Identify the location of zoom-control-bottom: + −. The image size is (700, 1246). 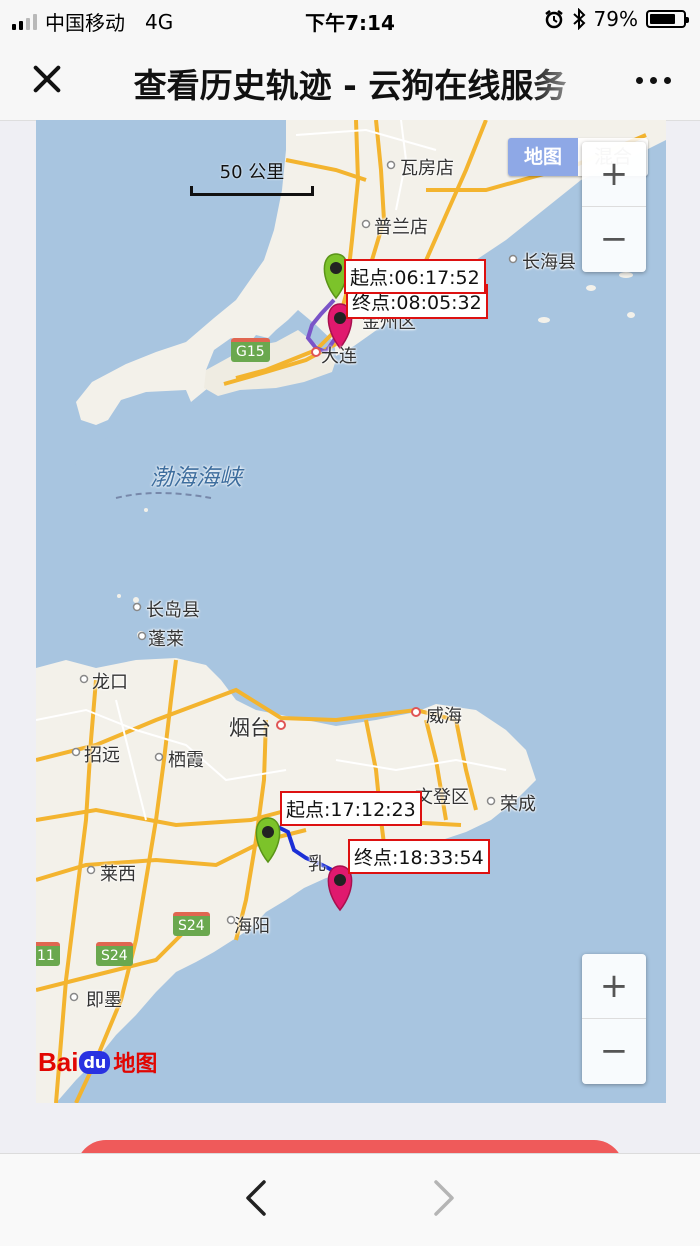
(614, 1019).